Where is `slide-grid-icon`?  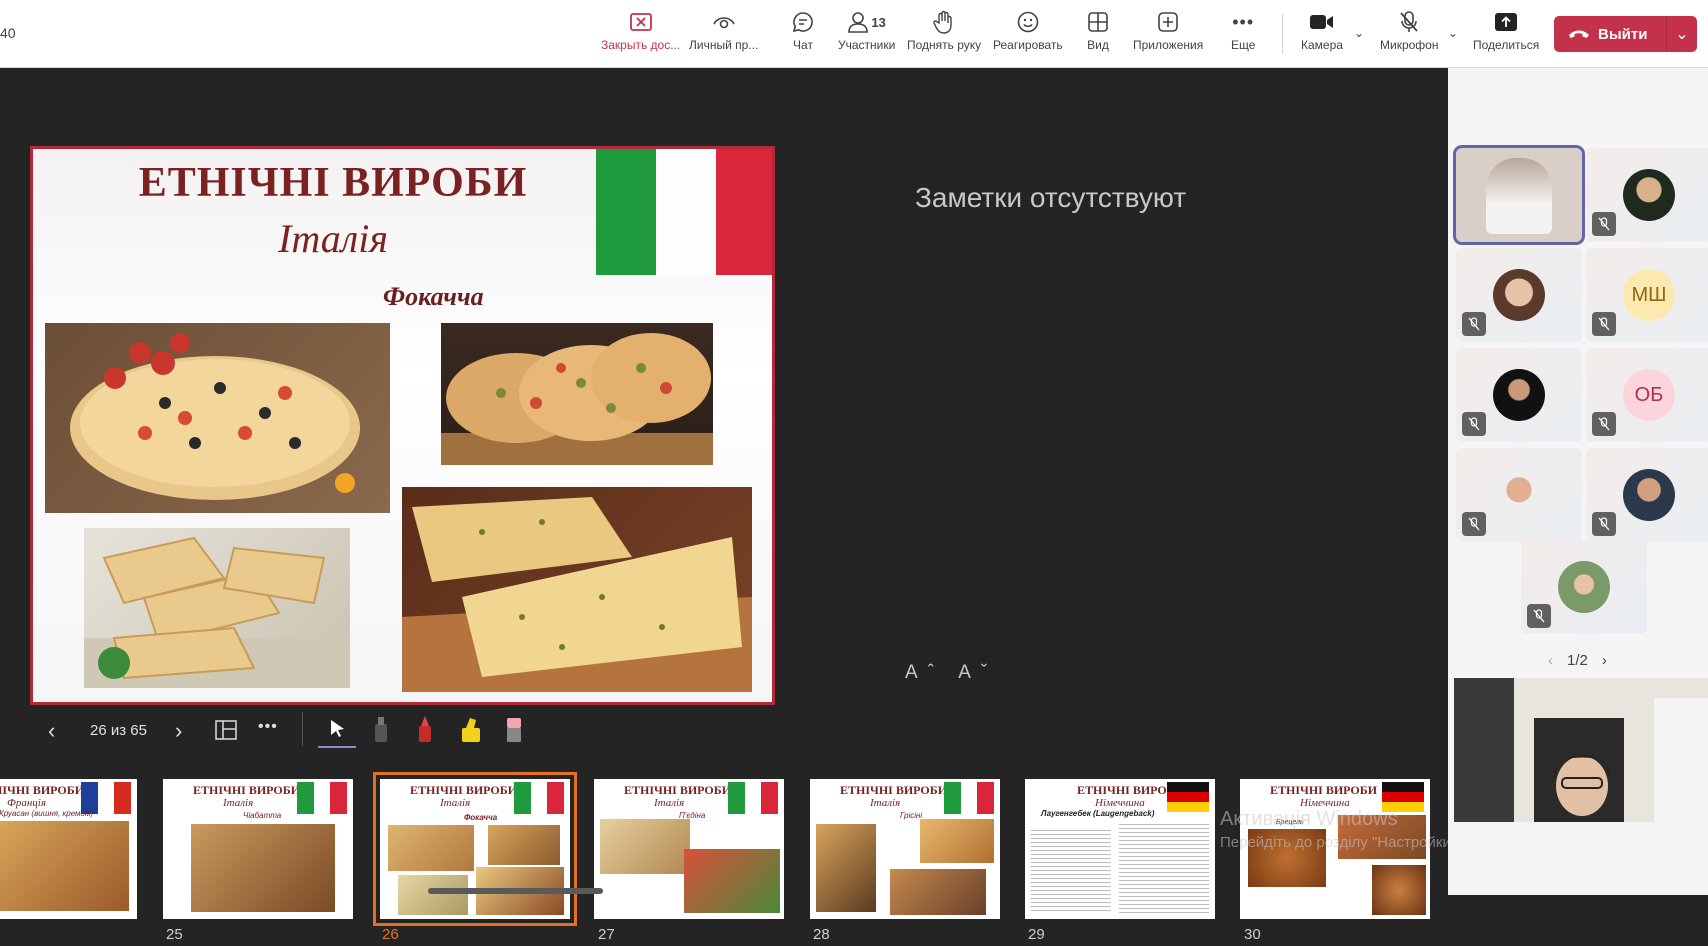 slide-grid-icon is located at coordinates (226, 732).